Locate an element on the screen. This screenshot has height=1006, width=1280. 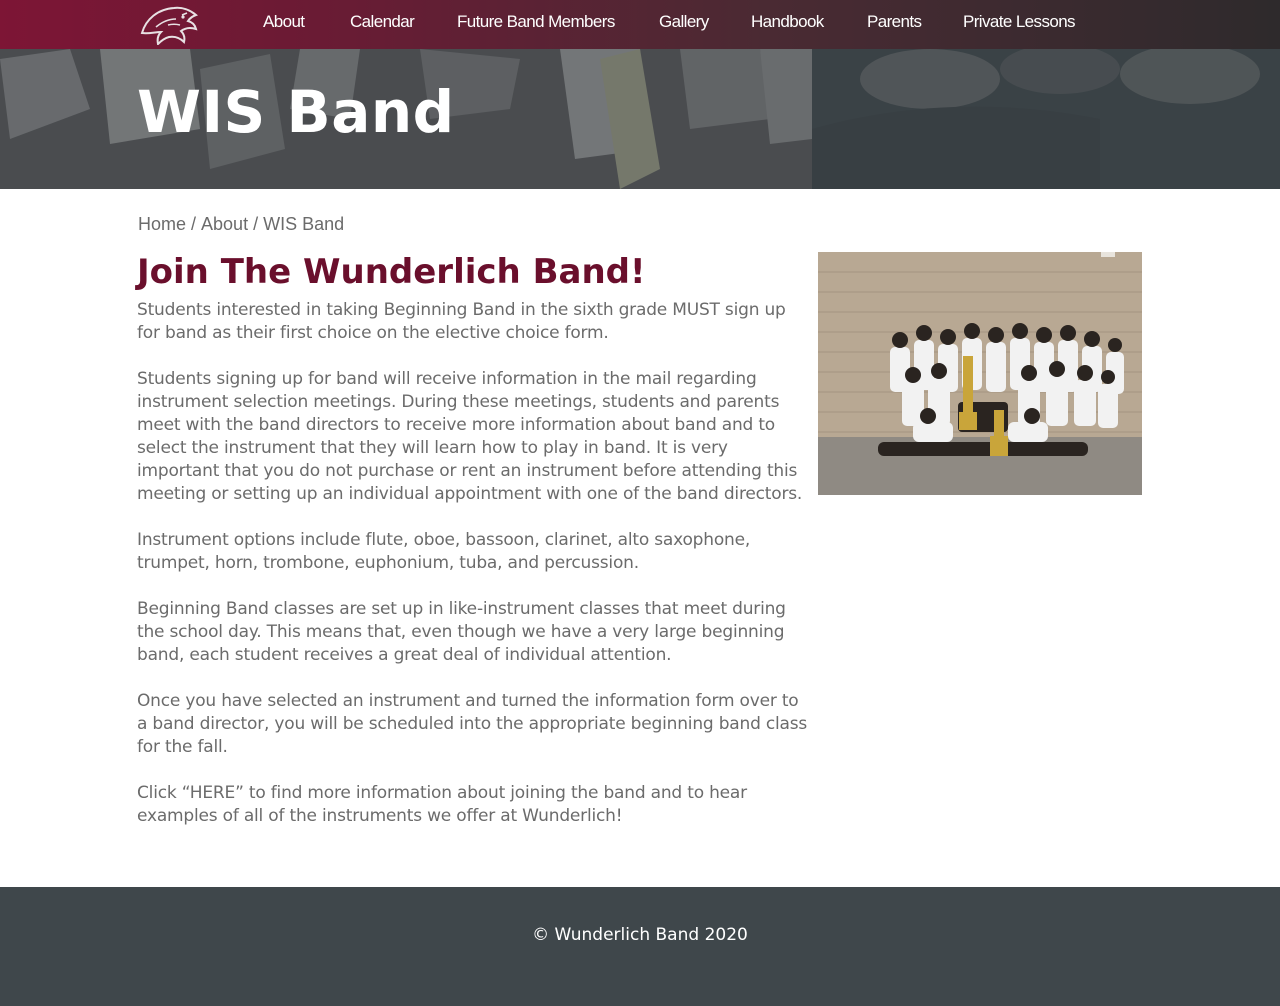
hero-banner: WIS Band is located at coordinates (640, 119).